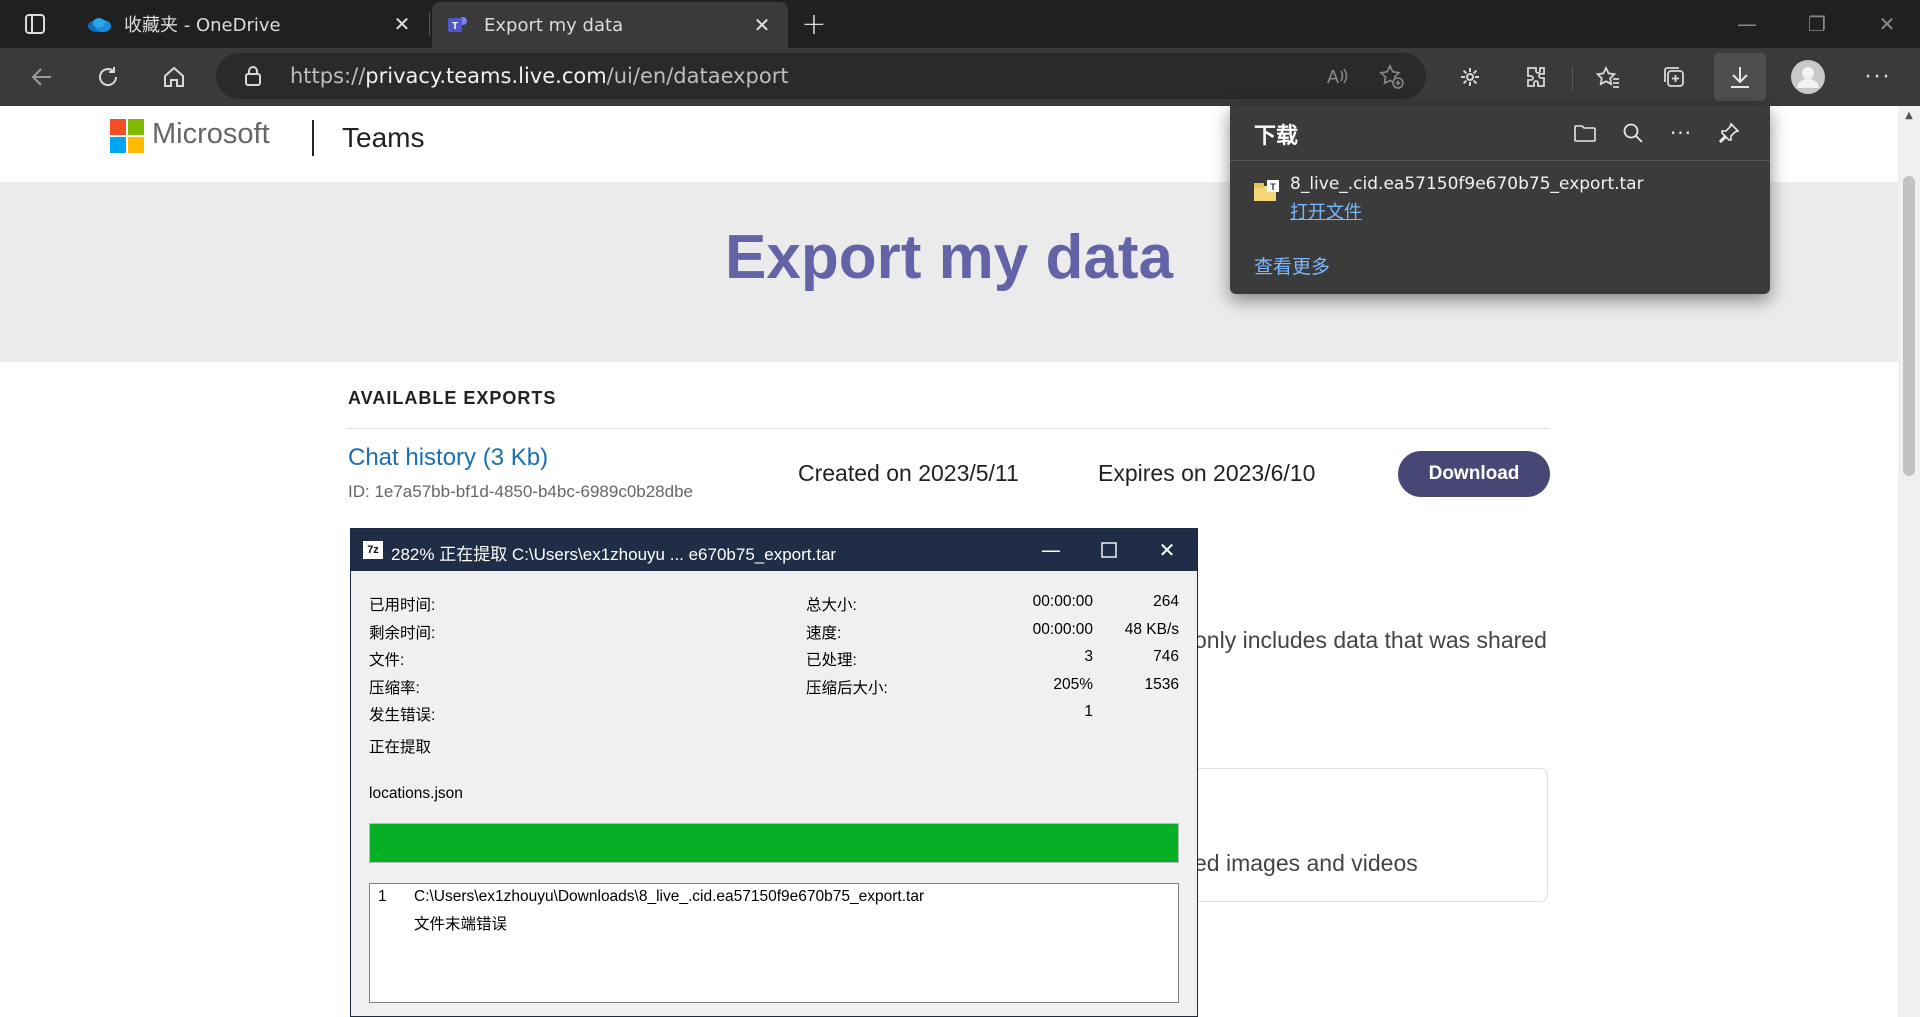  I want to click on tab-actions-icon, so click(35, 24).